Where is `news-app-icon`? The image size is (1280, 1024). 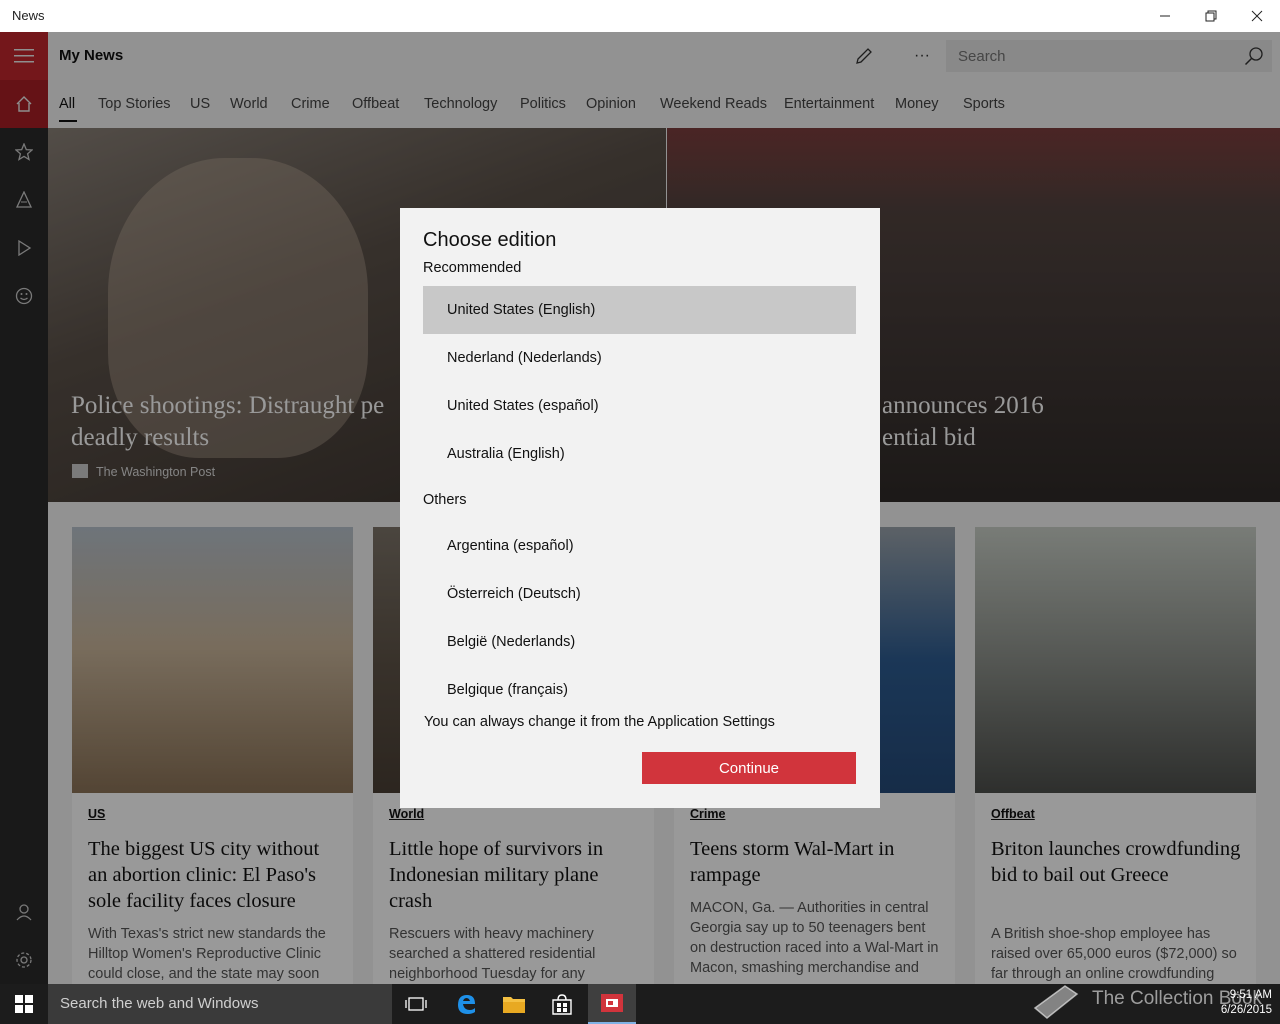 news-app-icon is located at coordinates (612, 1003).